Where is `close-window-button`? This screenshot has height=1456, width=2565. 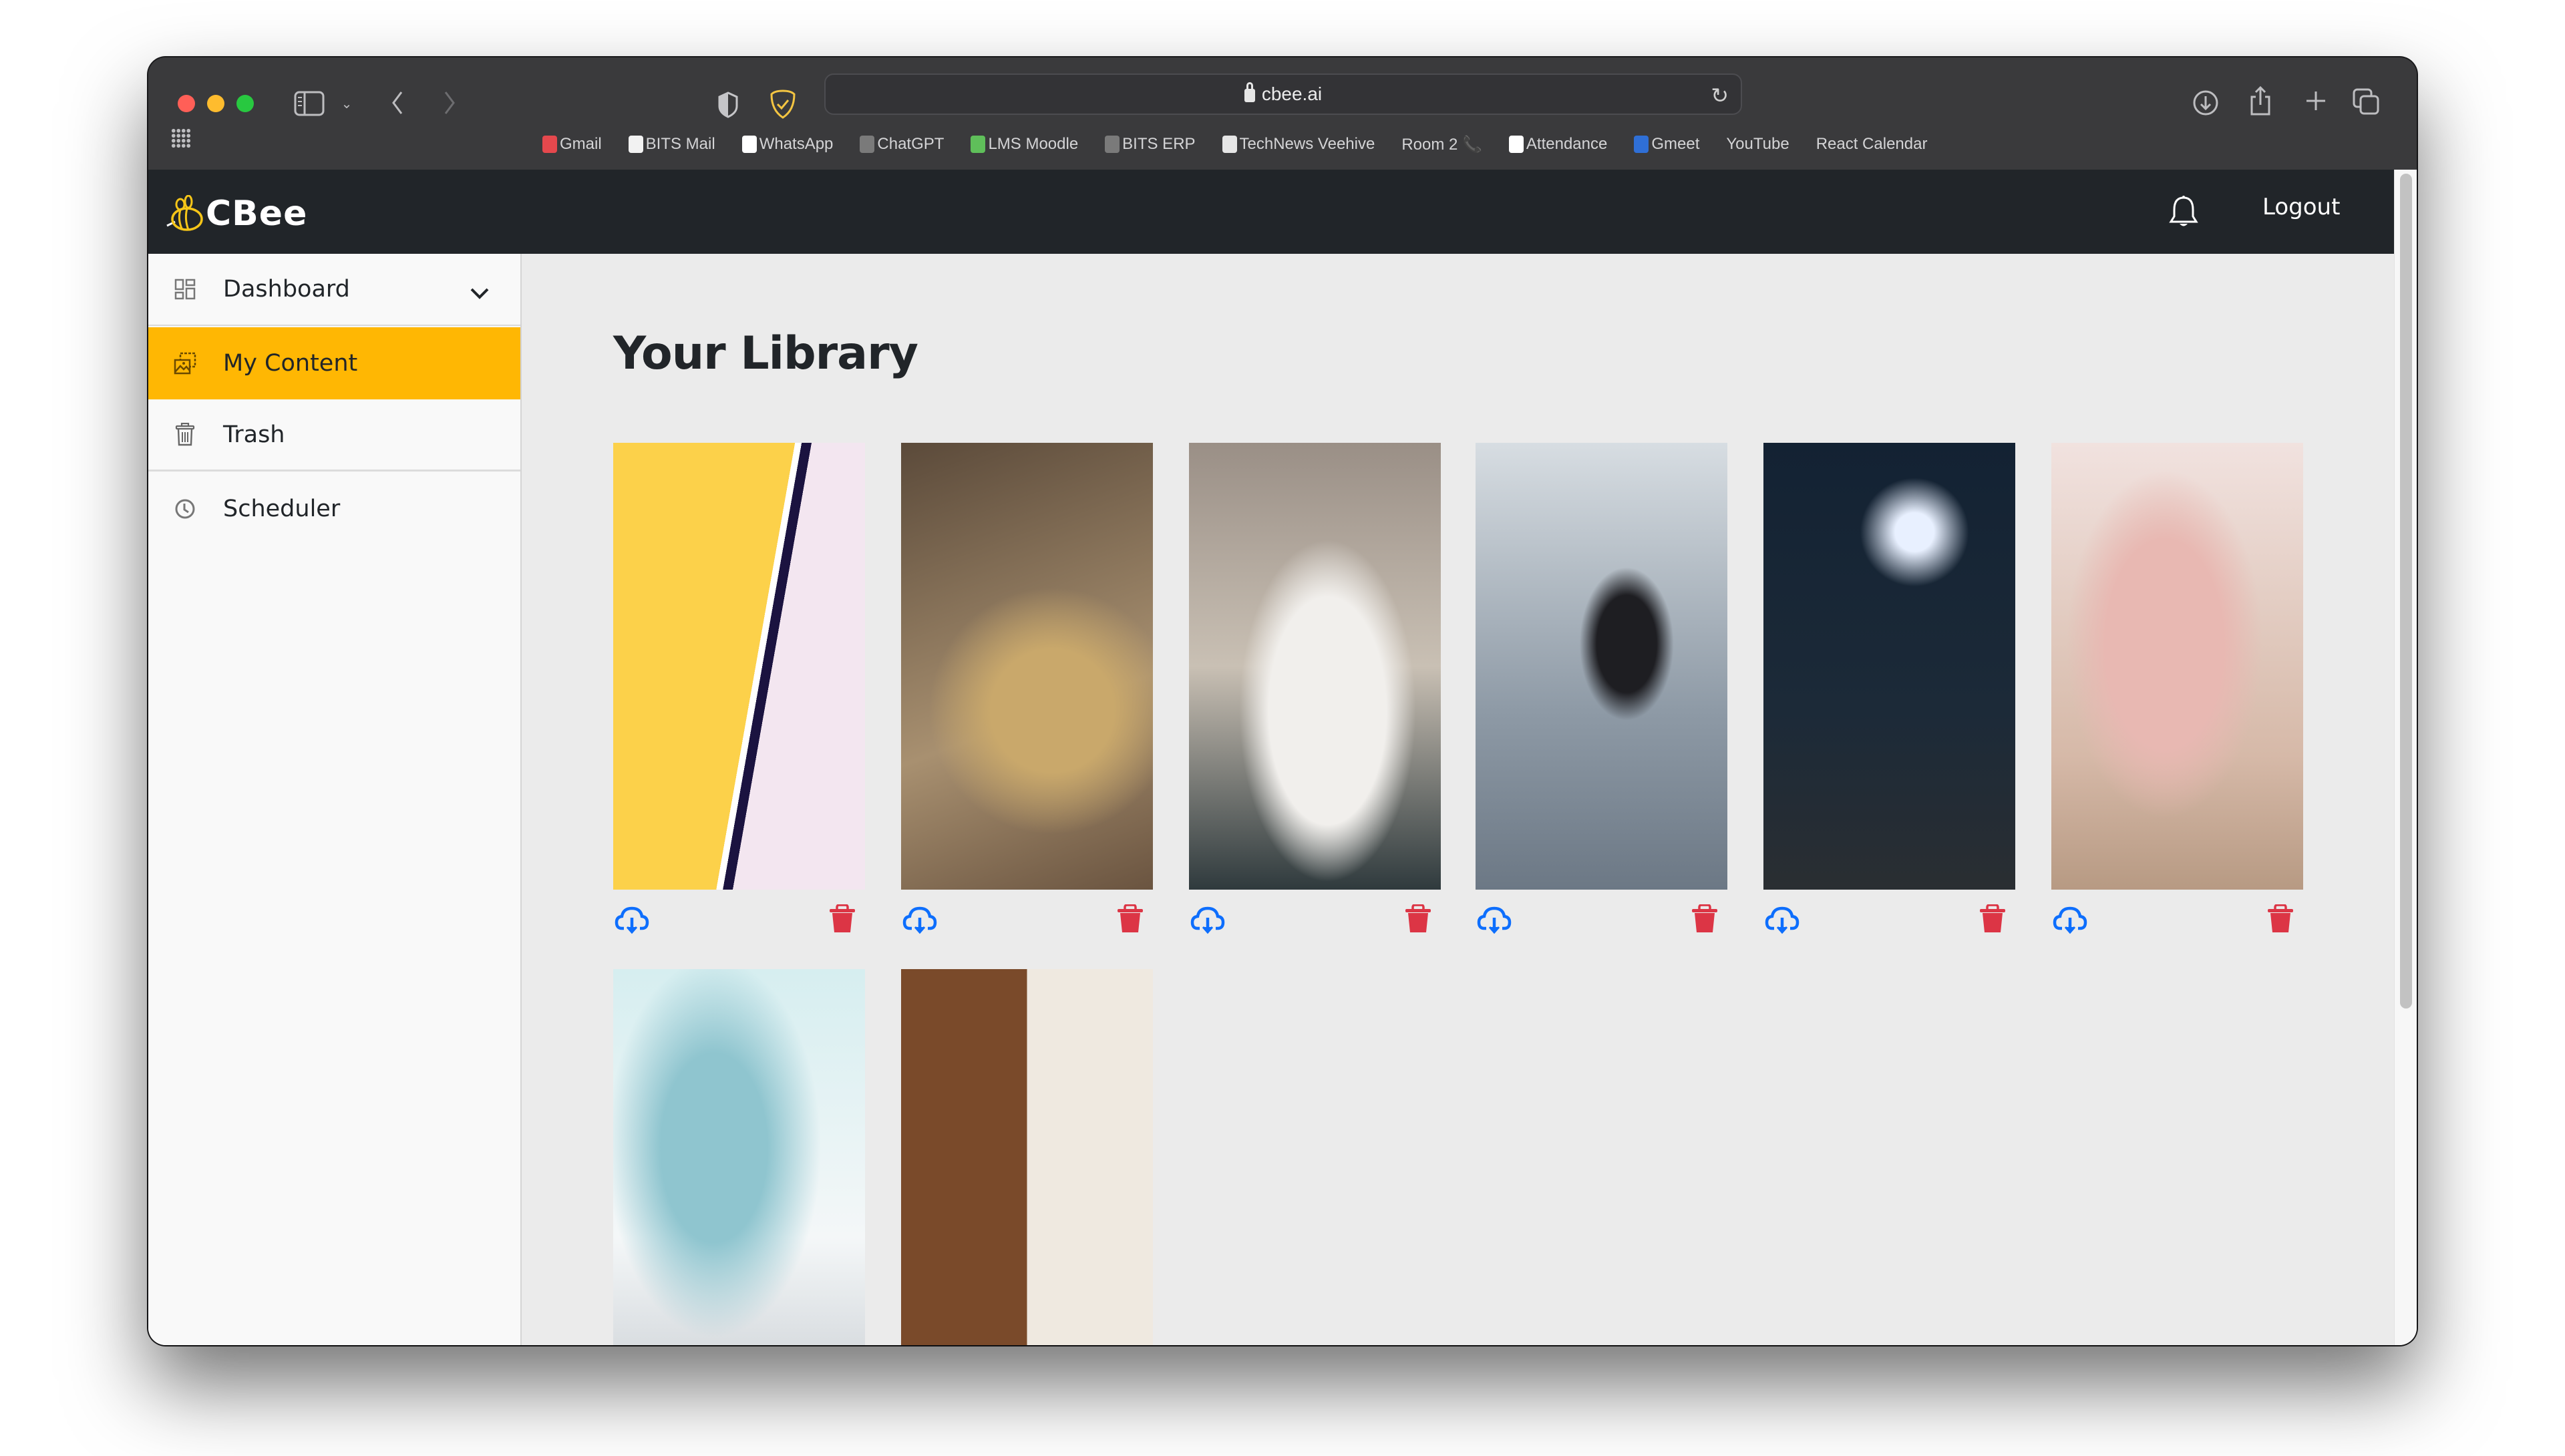 close-window-button is located at coordinates (186, 103).